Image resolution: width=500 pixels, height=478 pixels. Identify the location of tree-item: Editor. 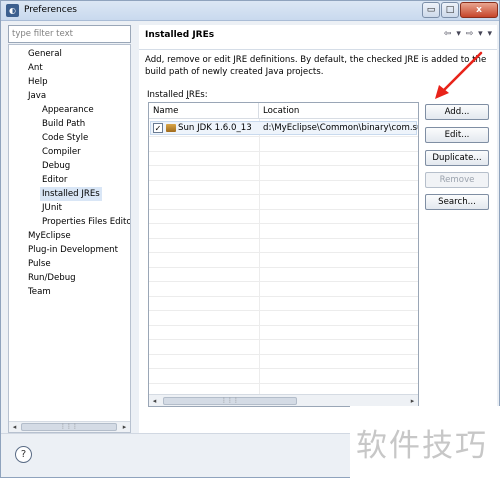
(54, 180).